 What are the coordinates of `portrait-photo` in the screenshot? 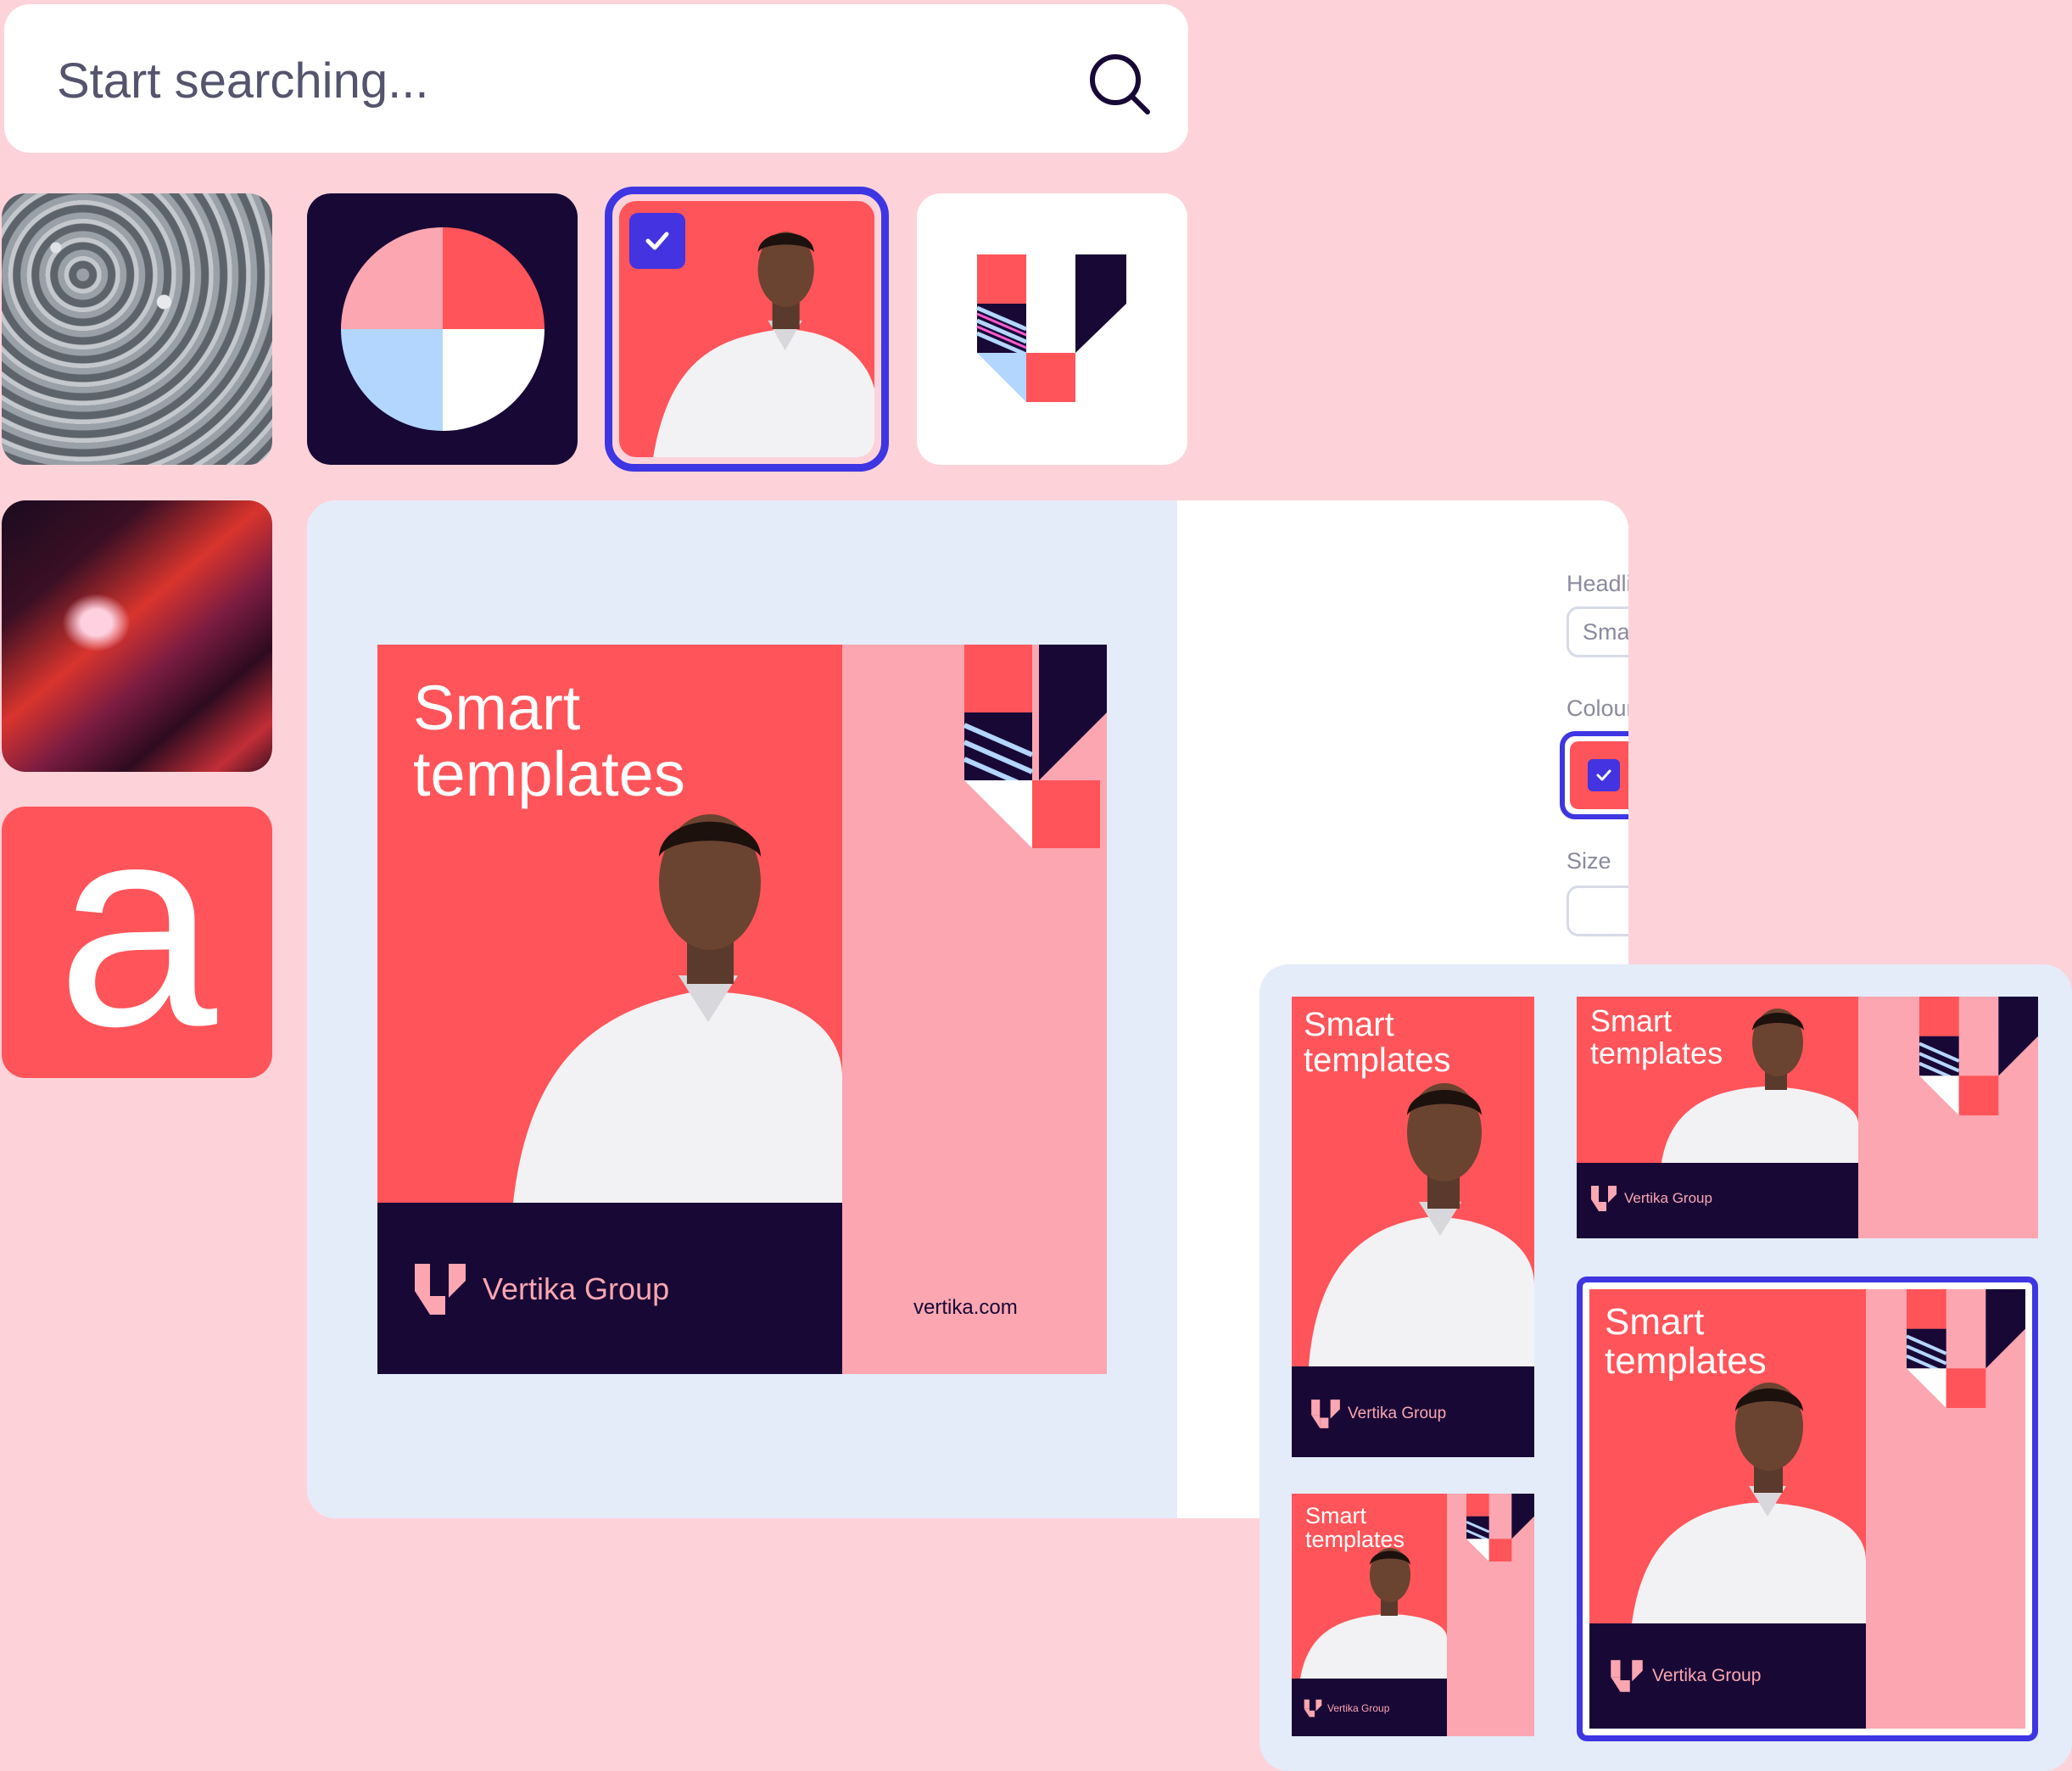 It's located at (746, 329).